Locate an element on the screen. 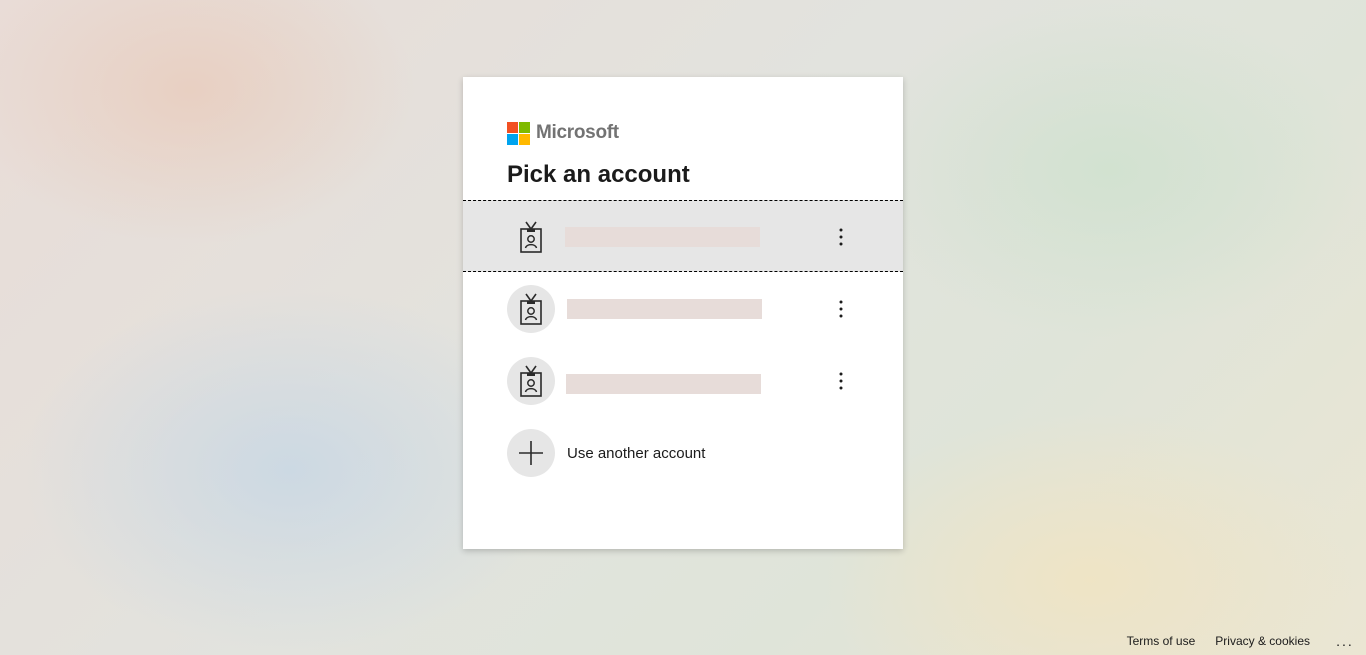  use-another-account-button: Use another account is located at coordinates (683, 453).